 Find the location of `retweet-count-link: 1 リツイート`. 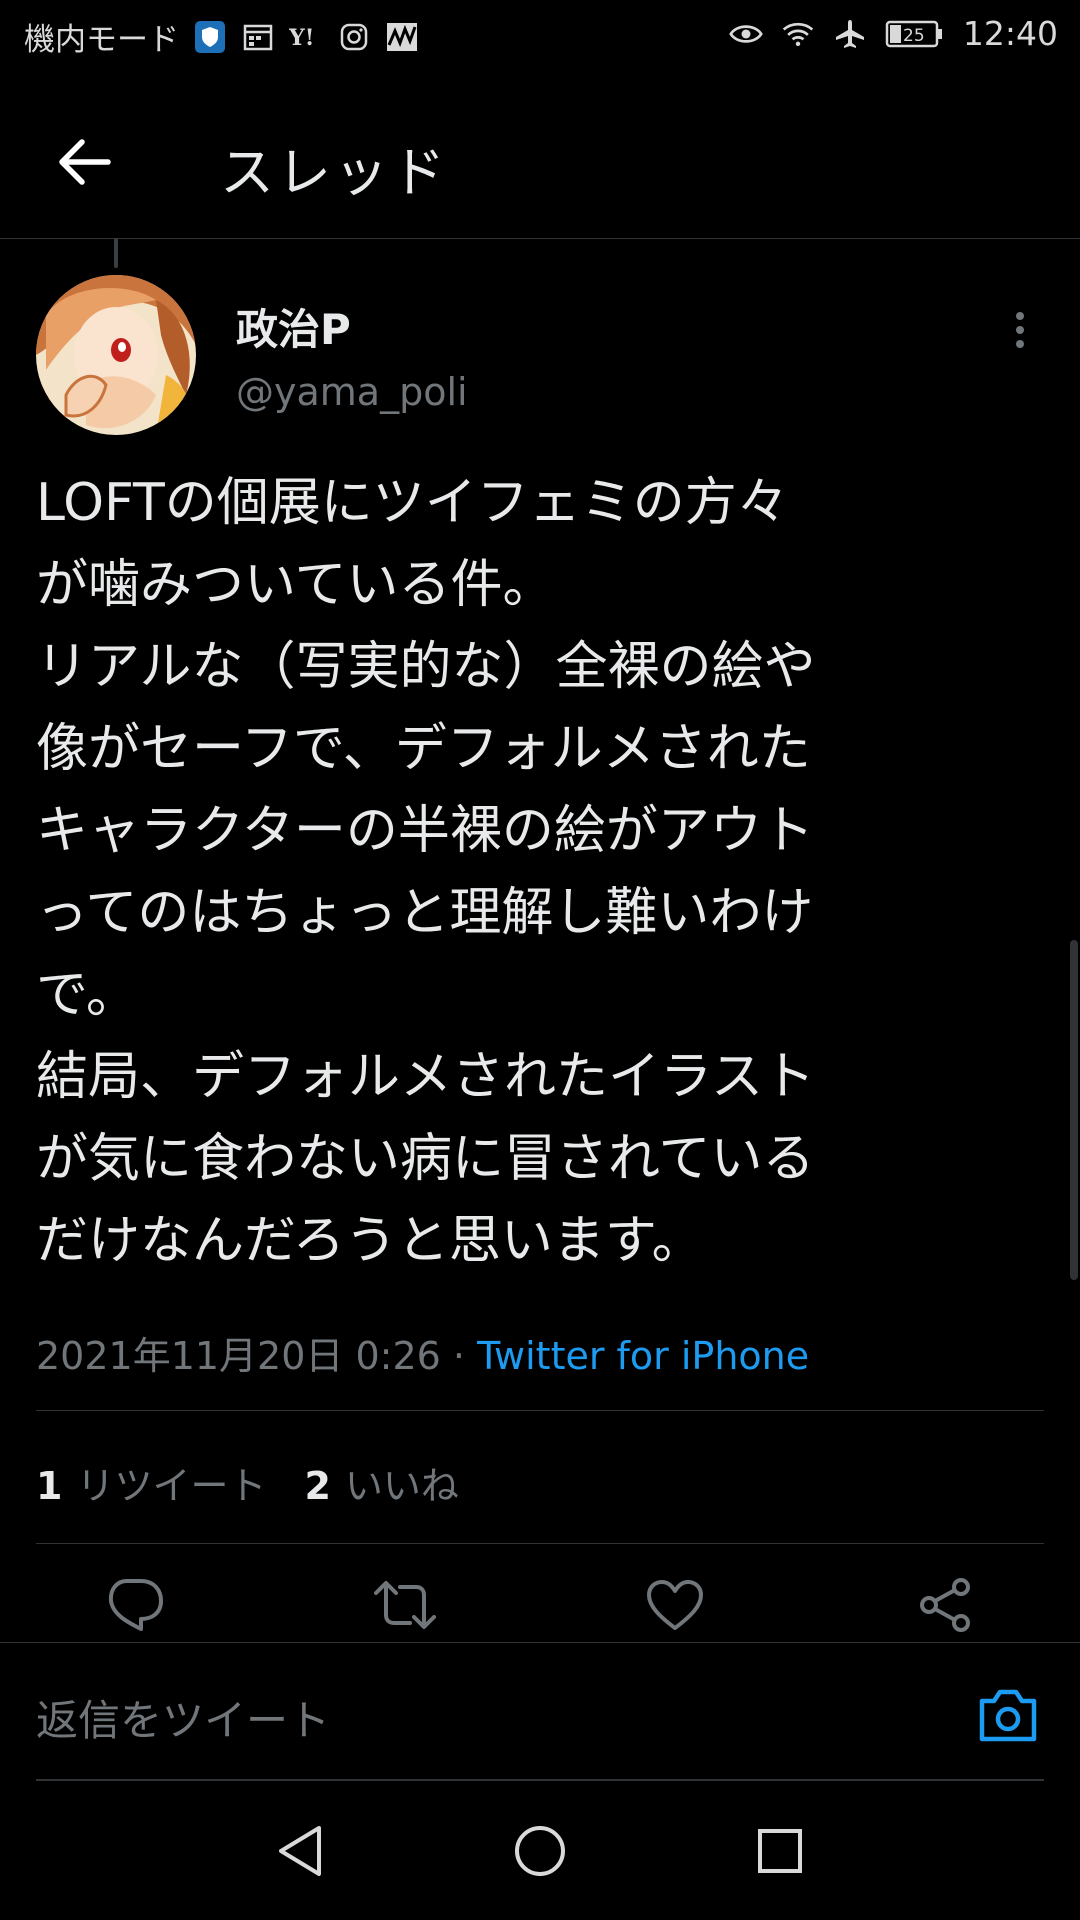

retweet-count-link: 1 リツイート is located at coordinates (151, 1482).